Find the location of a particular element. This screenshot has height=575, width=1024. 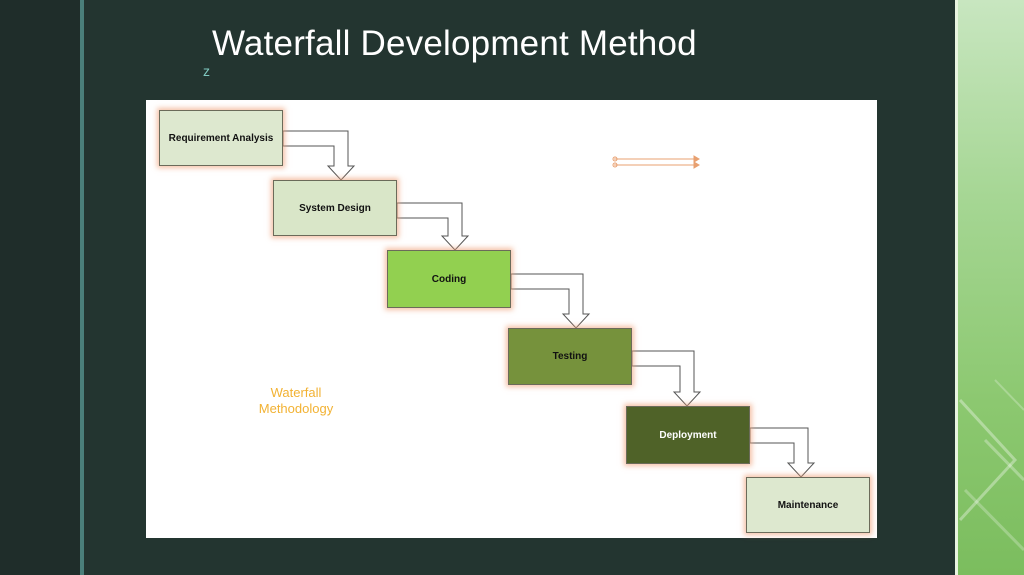

slide-title: Waterfall Development Method is located at coordinates (454, 43).